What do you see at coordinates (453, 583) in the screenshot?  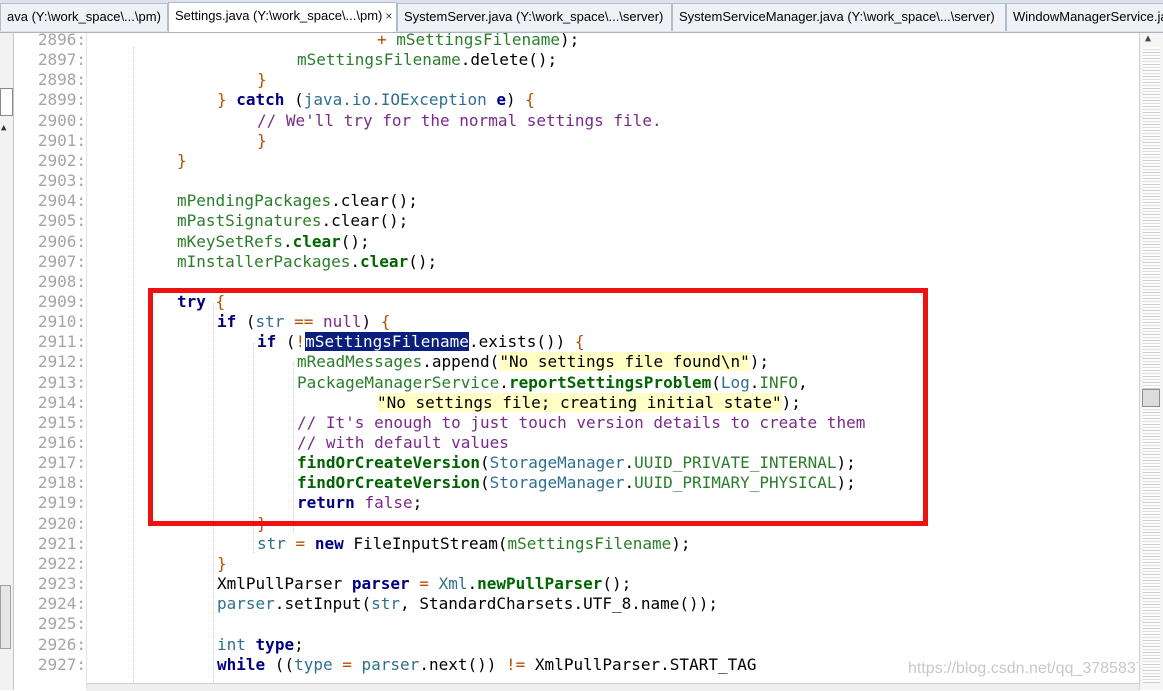 I see `code-token: Xml` at bounding box center [453, 583].